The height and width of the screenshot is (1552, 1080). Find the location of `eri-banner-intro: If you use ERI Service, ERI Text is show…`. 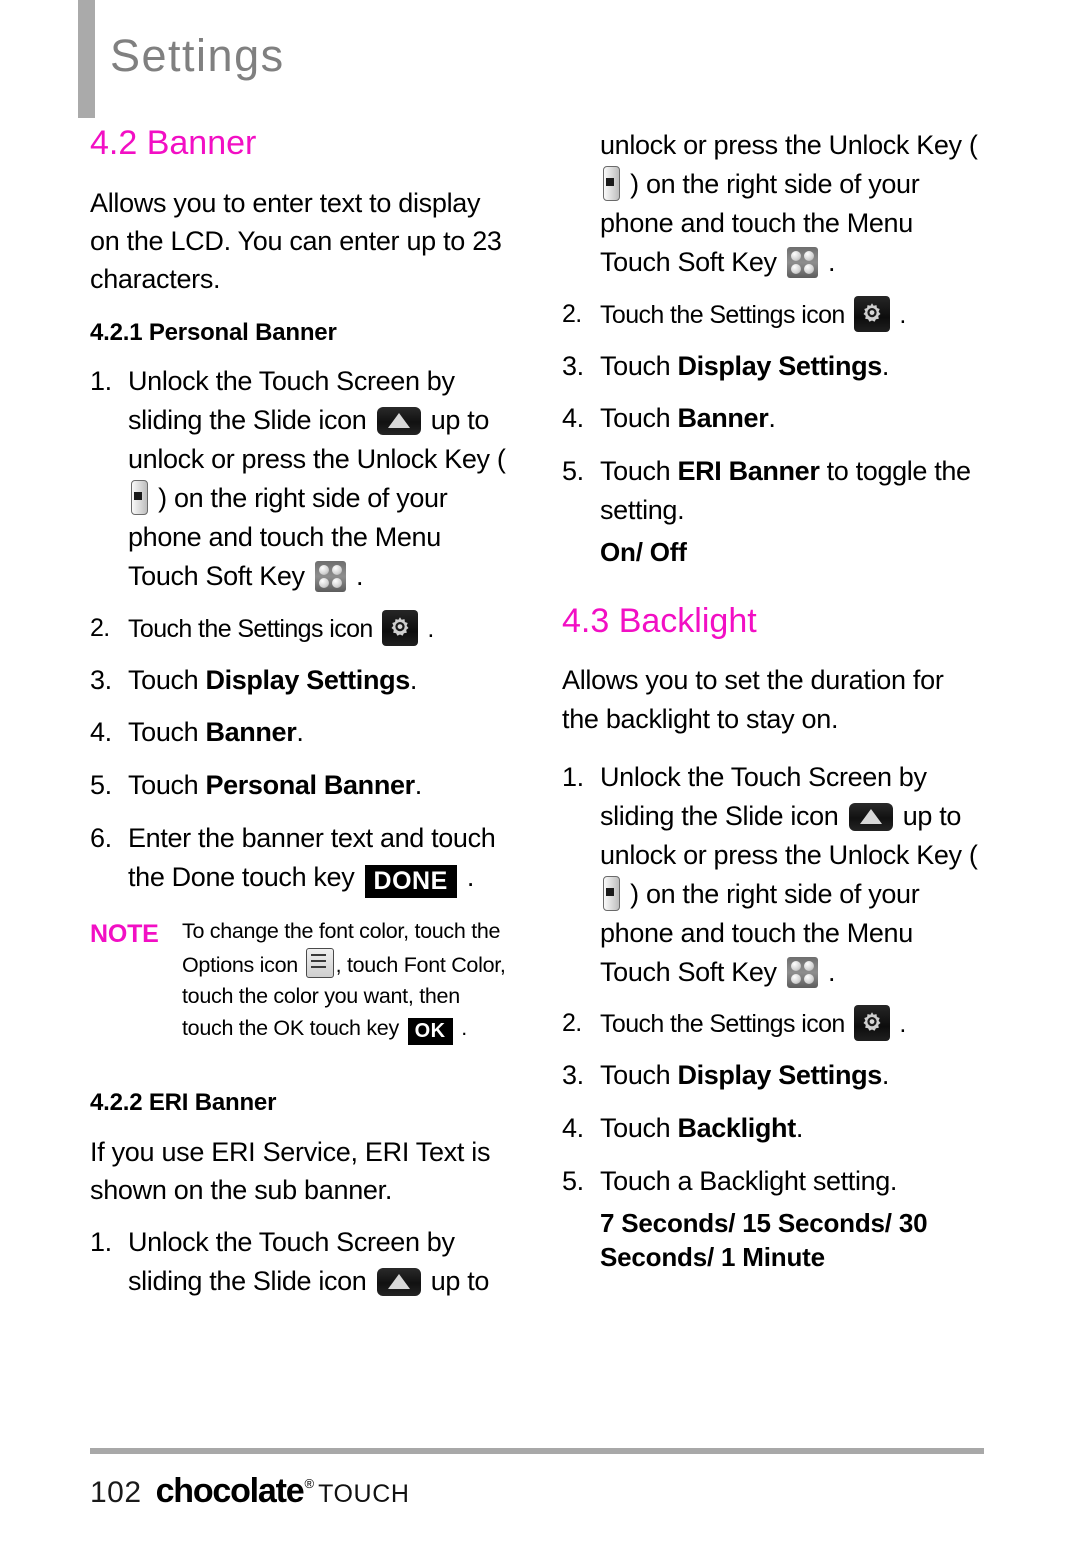

eri-banner-intro: If you use ERI Service, ERI Text is show… is located at coordinates (290, 1171).